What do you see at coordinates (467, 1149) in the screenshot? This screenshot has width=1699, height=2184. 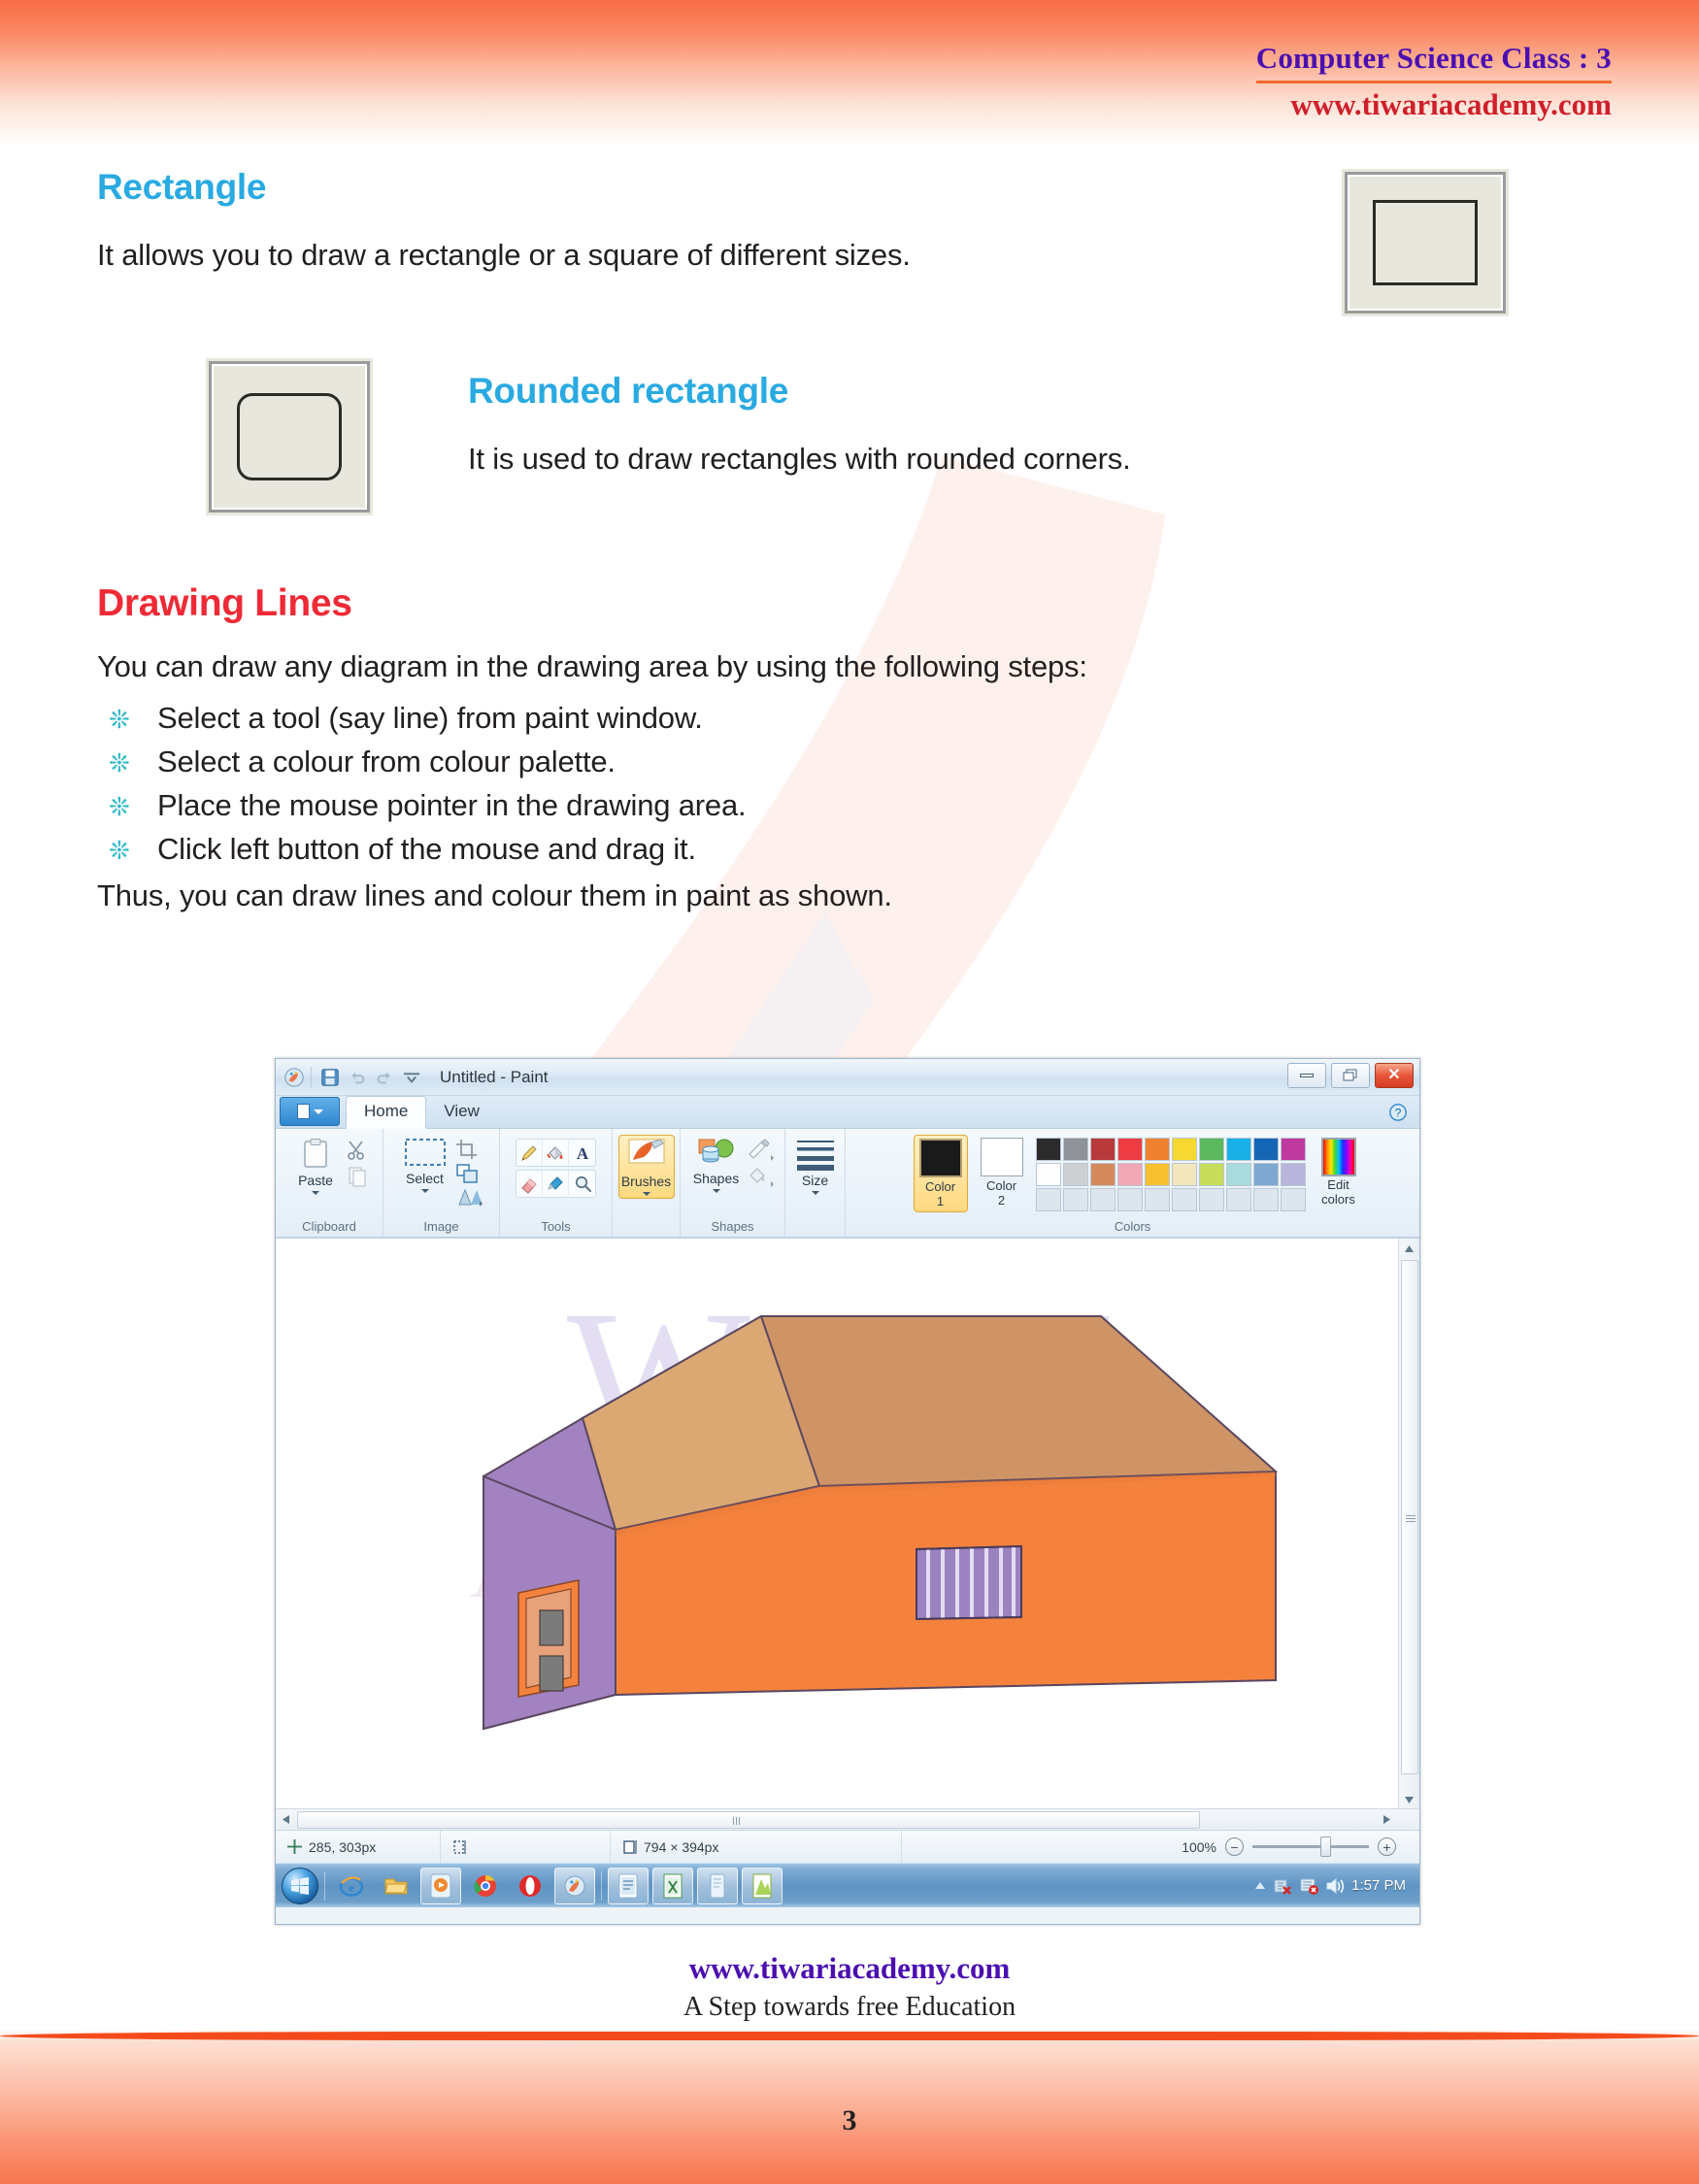 I see `crop-icon` at bounding box center [467, 1149].